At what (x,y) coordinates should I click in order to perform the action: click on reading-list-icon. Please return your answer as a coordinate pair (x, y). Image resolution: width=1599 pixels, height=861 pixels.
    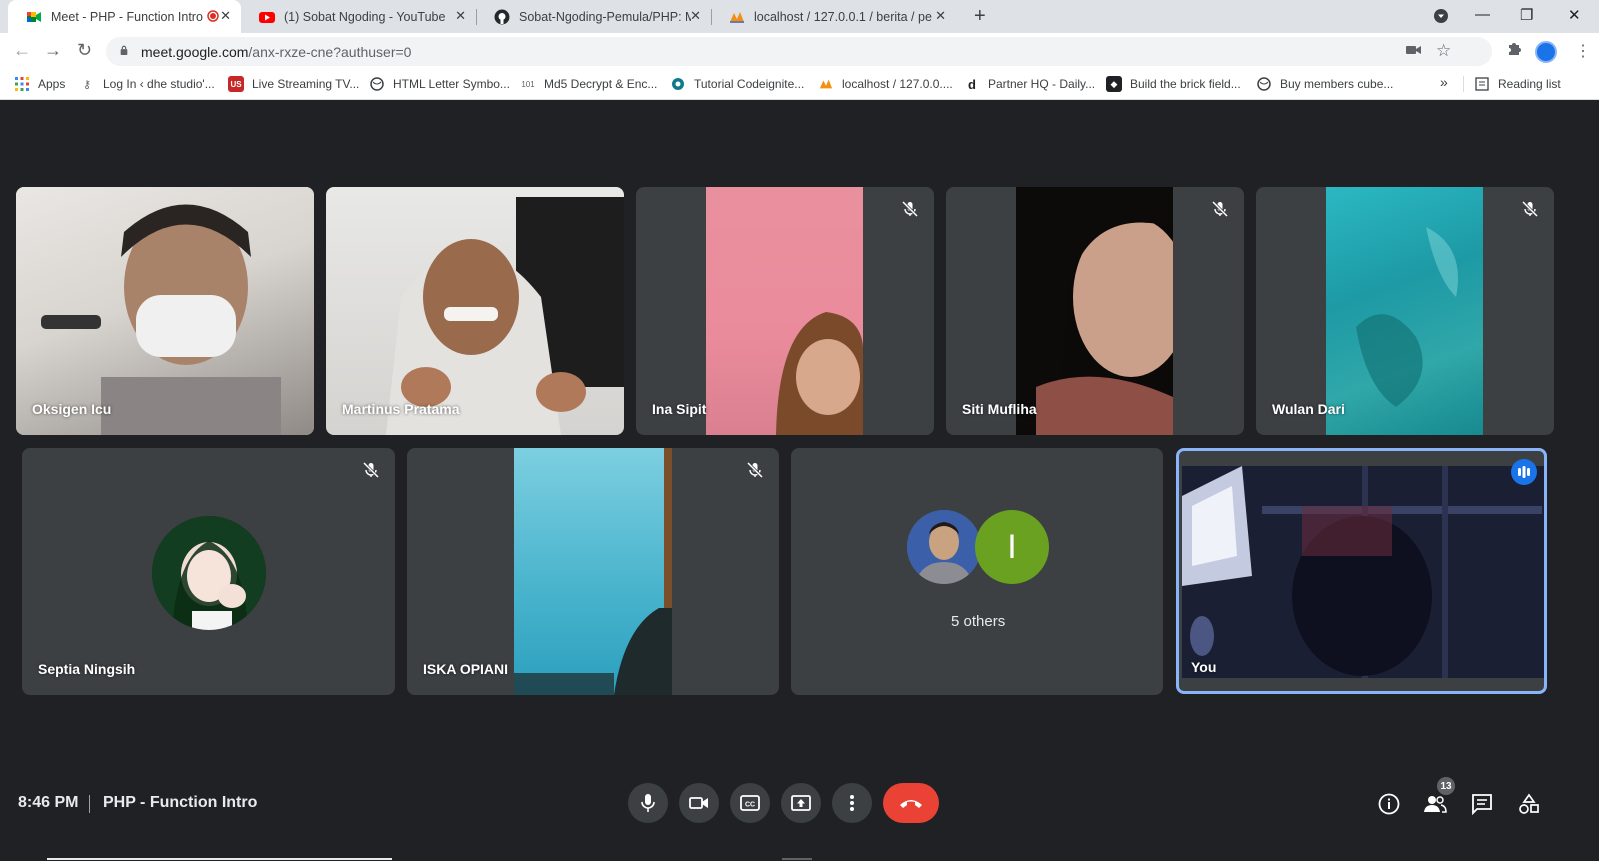
    Looking at the image, I should click on (1482, 84).